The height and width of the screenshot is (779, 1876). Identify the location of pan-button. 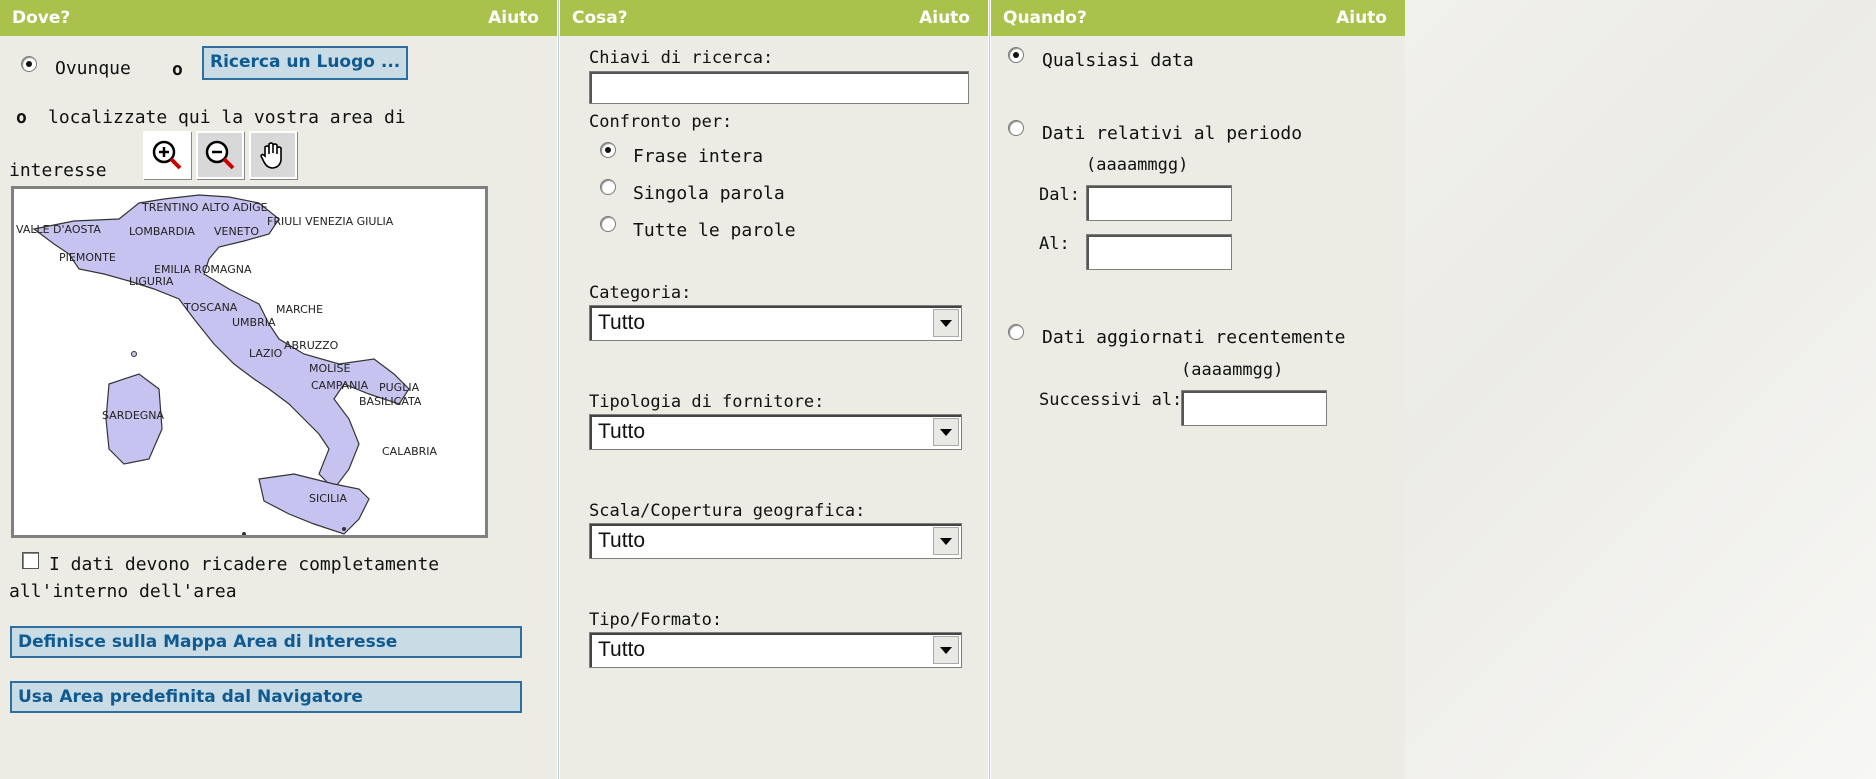
(273, 155).